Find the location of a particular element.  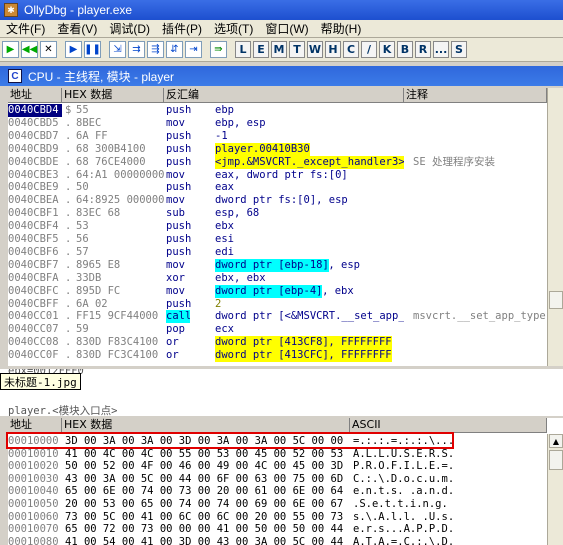

disasm-row: 0040CBF1. 83EC 68 sub esp, 68 is located at coordinates (277, 213).